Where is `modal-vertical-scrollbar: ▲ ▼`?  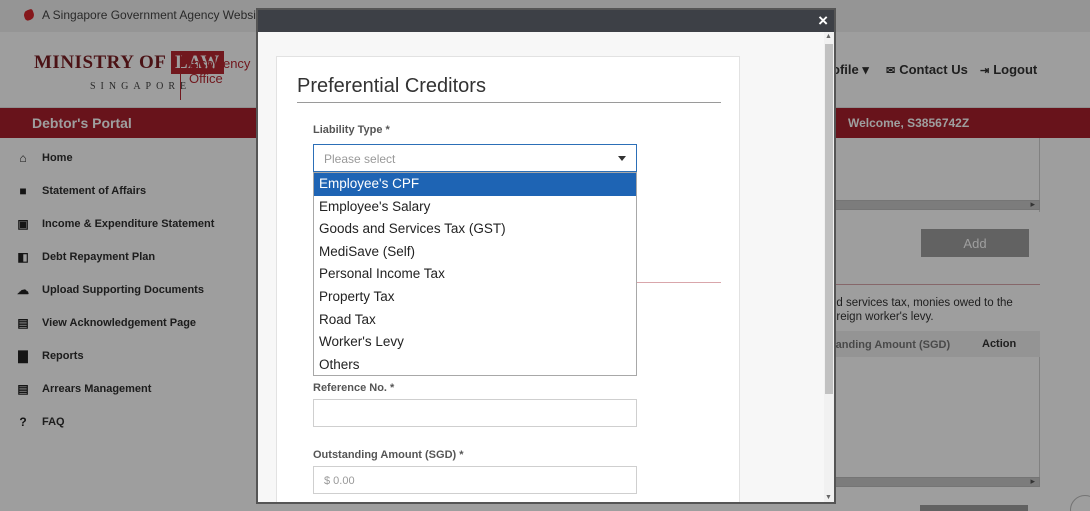 modal-vertical-scrollbar: ▲ ▼ is located at coordinates (829, 267).